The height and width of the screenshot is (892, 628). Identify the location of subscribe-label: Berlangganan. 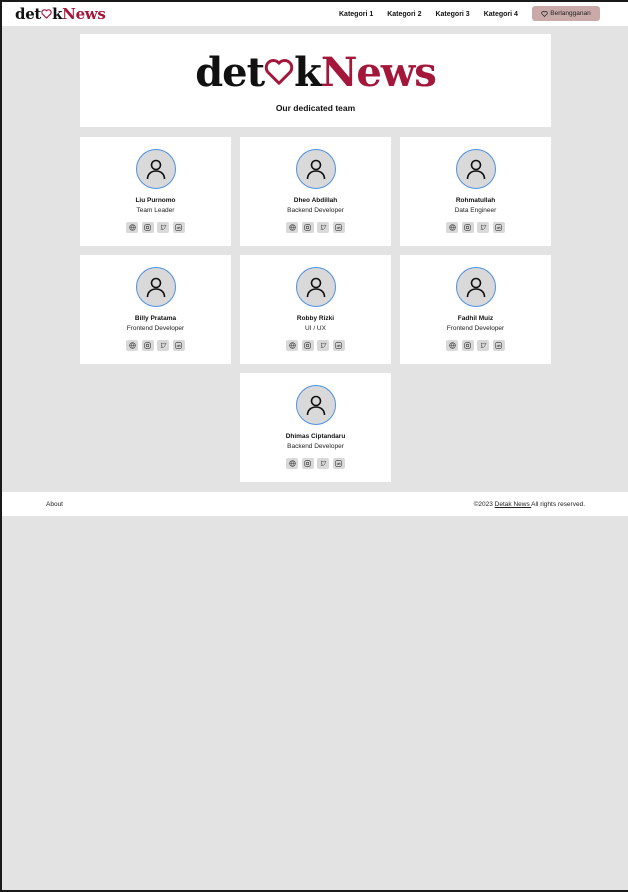
(570, 13).